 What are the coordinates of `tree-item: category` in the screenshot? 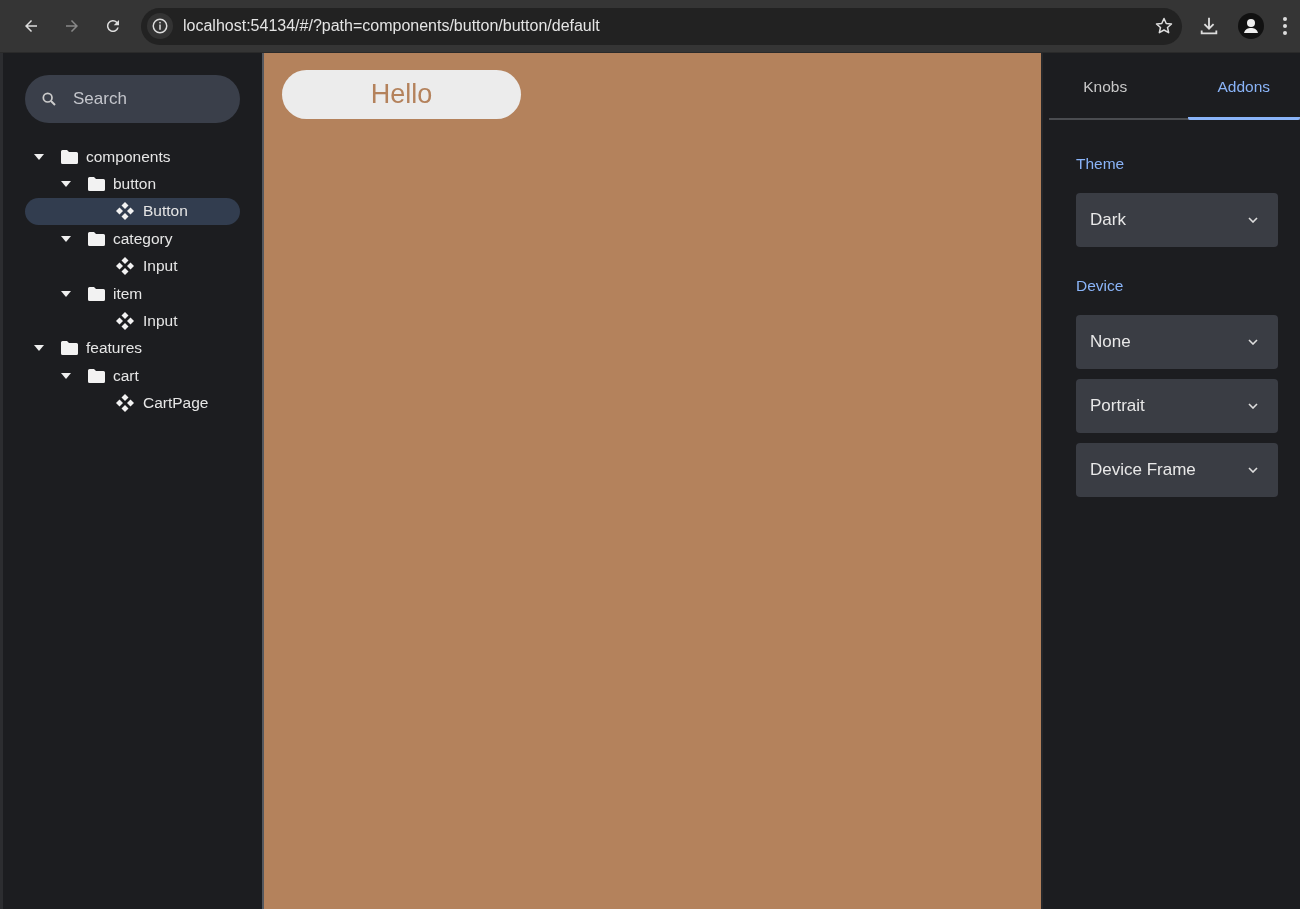 It's located at (132, 239).